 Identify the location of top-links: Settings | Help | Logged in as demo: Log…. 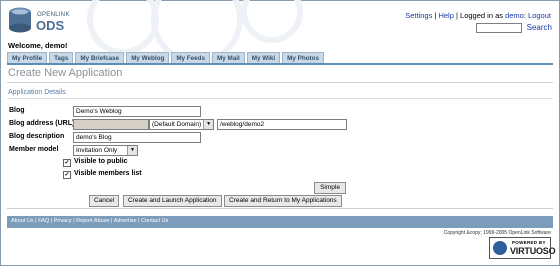
(478, 15).